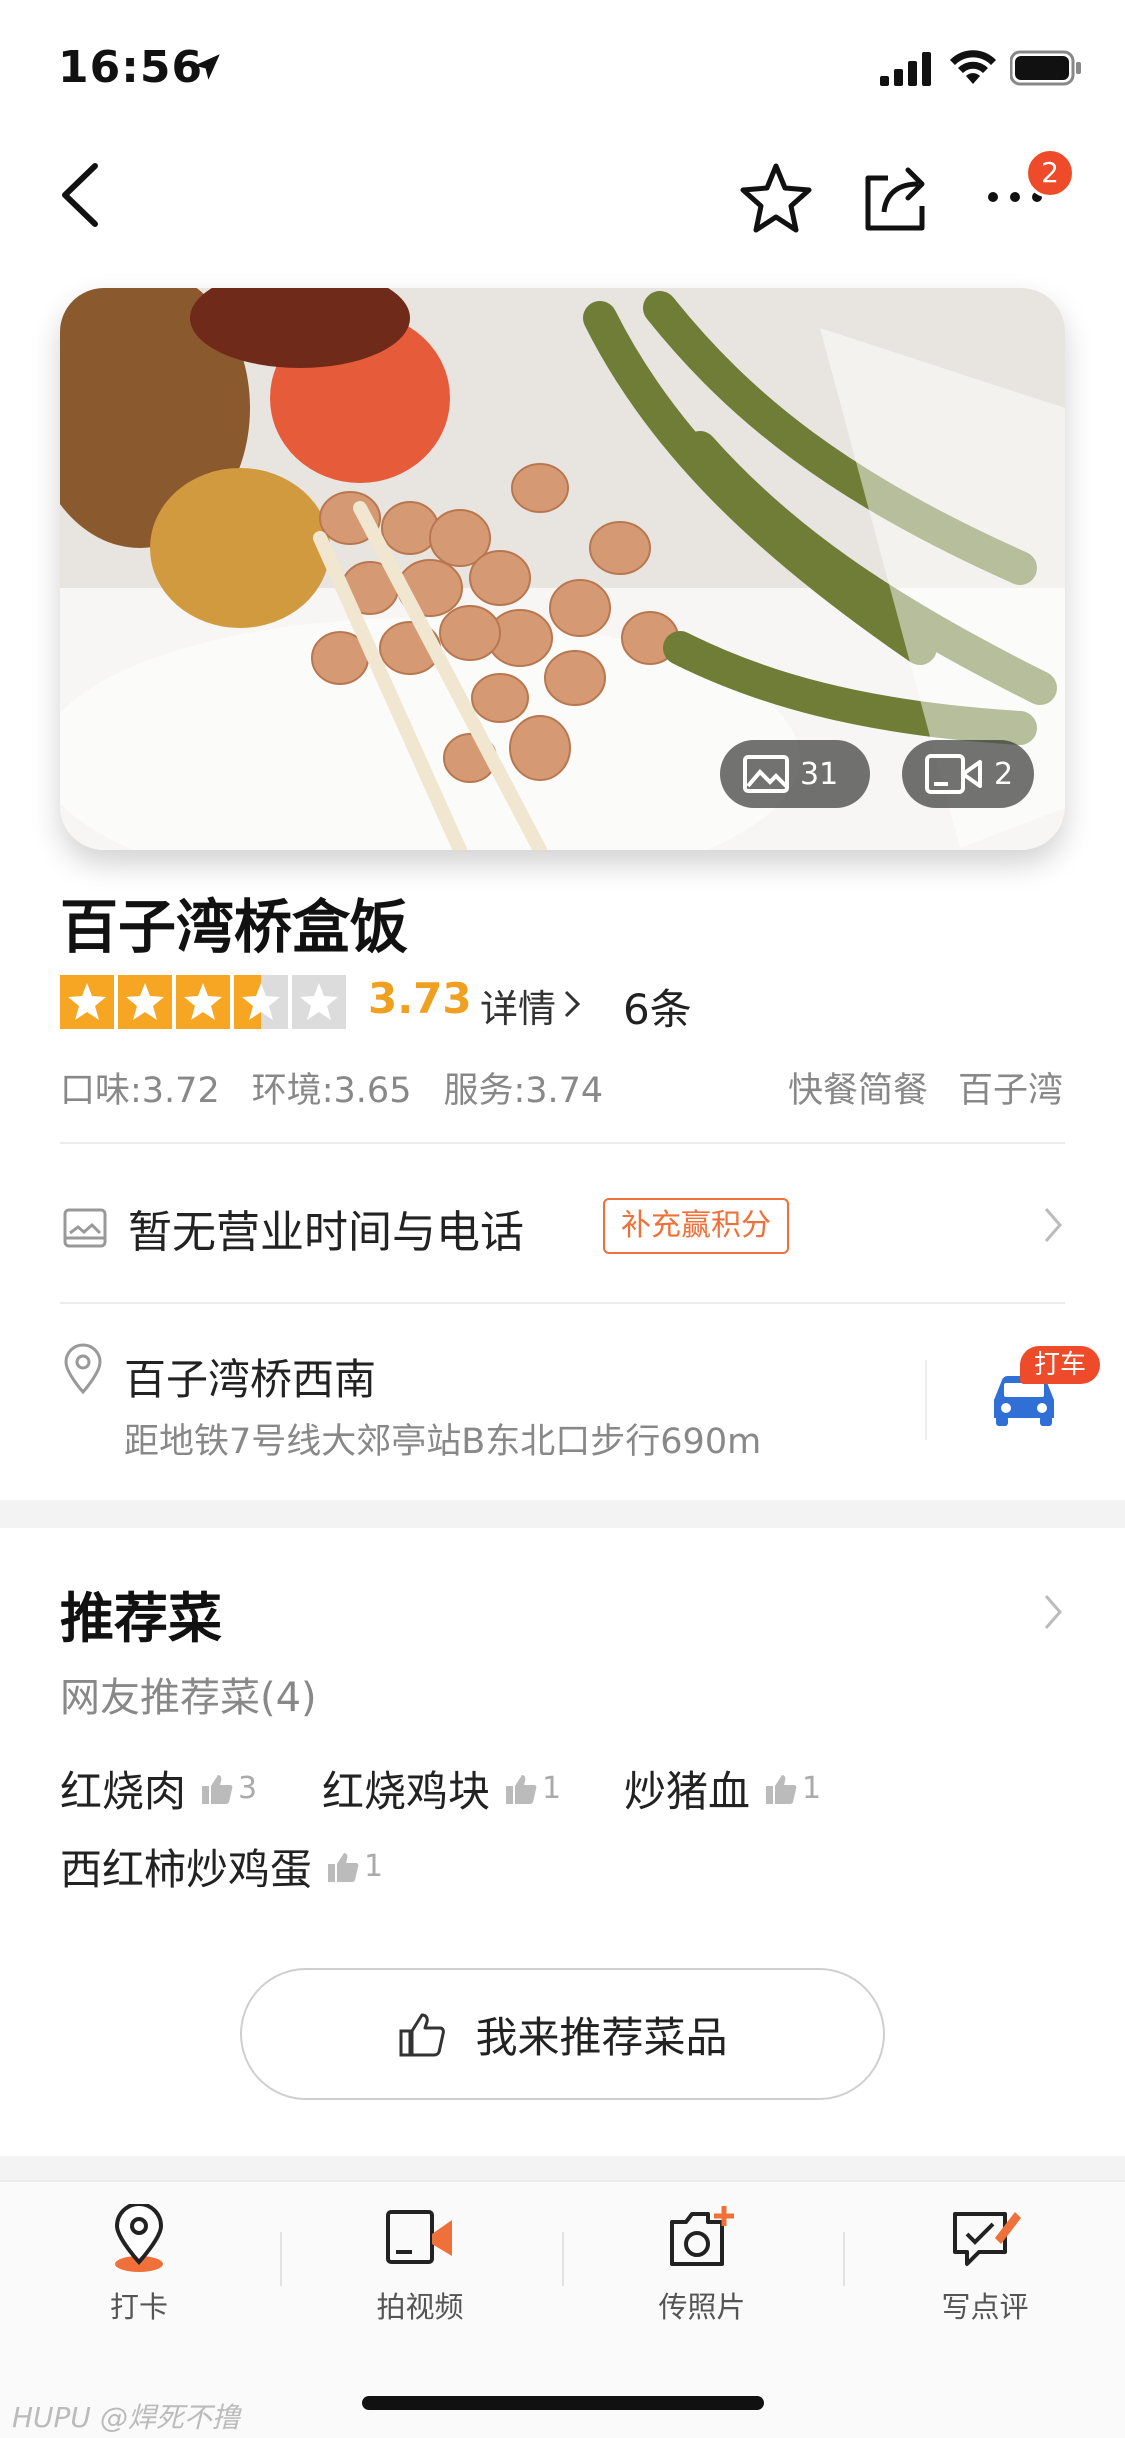 Image resolution: width=1125 pixels, height=2438 pixels. Describe the element at coordinates (123, 1791) in the screenshot. I see `dish-name: 红烧肉` at that location.